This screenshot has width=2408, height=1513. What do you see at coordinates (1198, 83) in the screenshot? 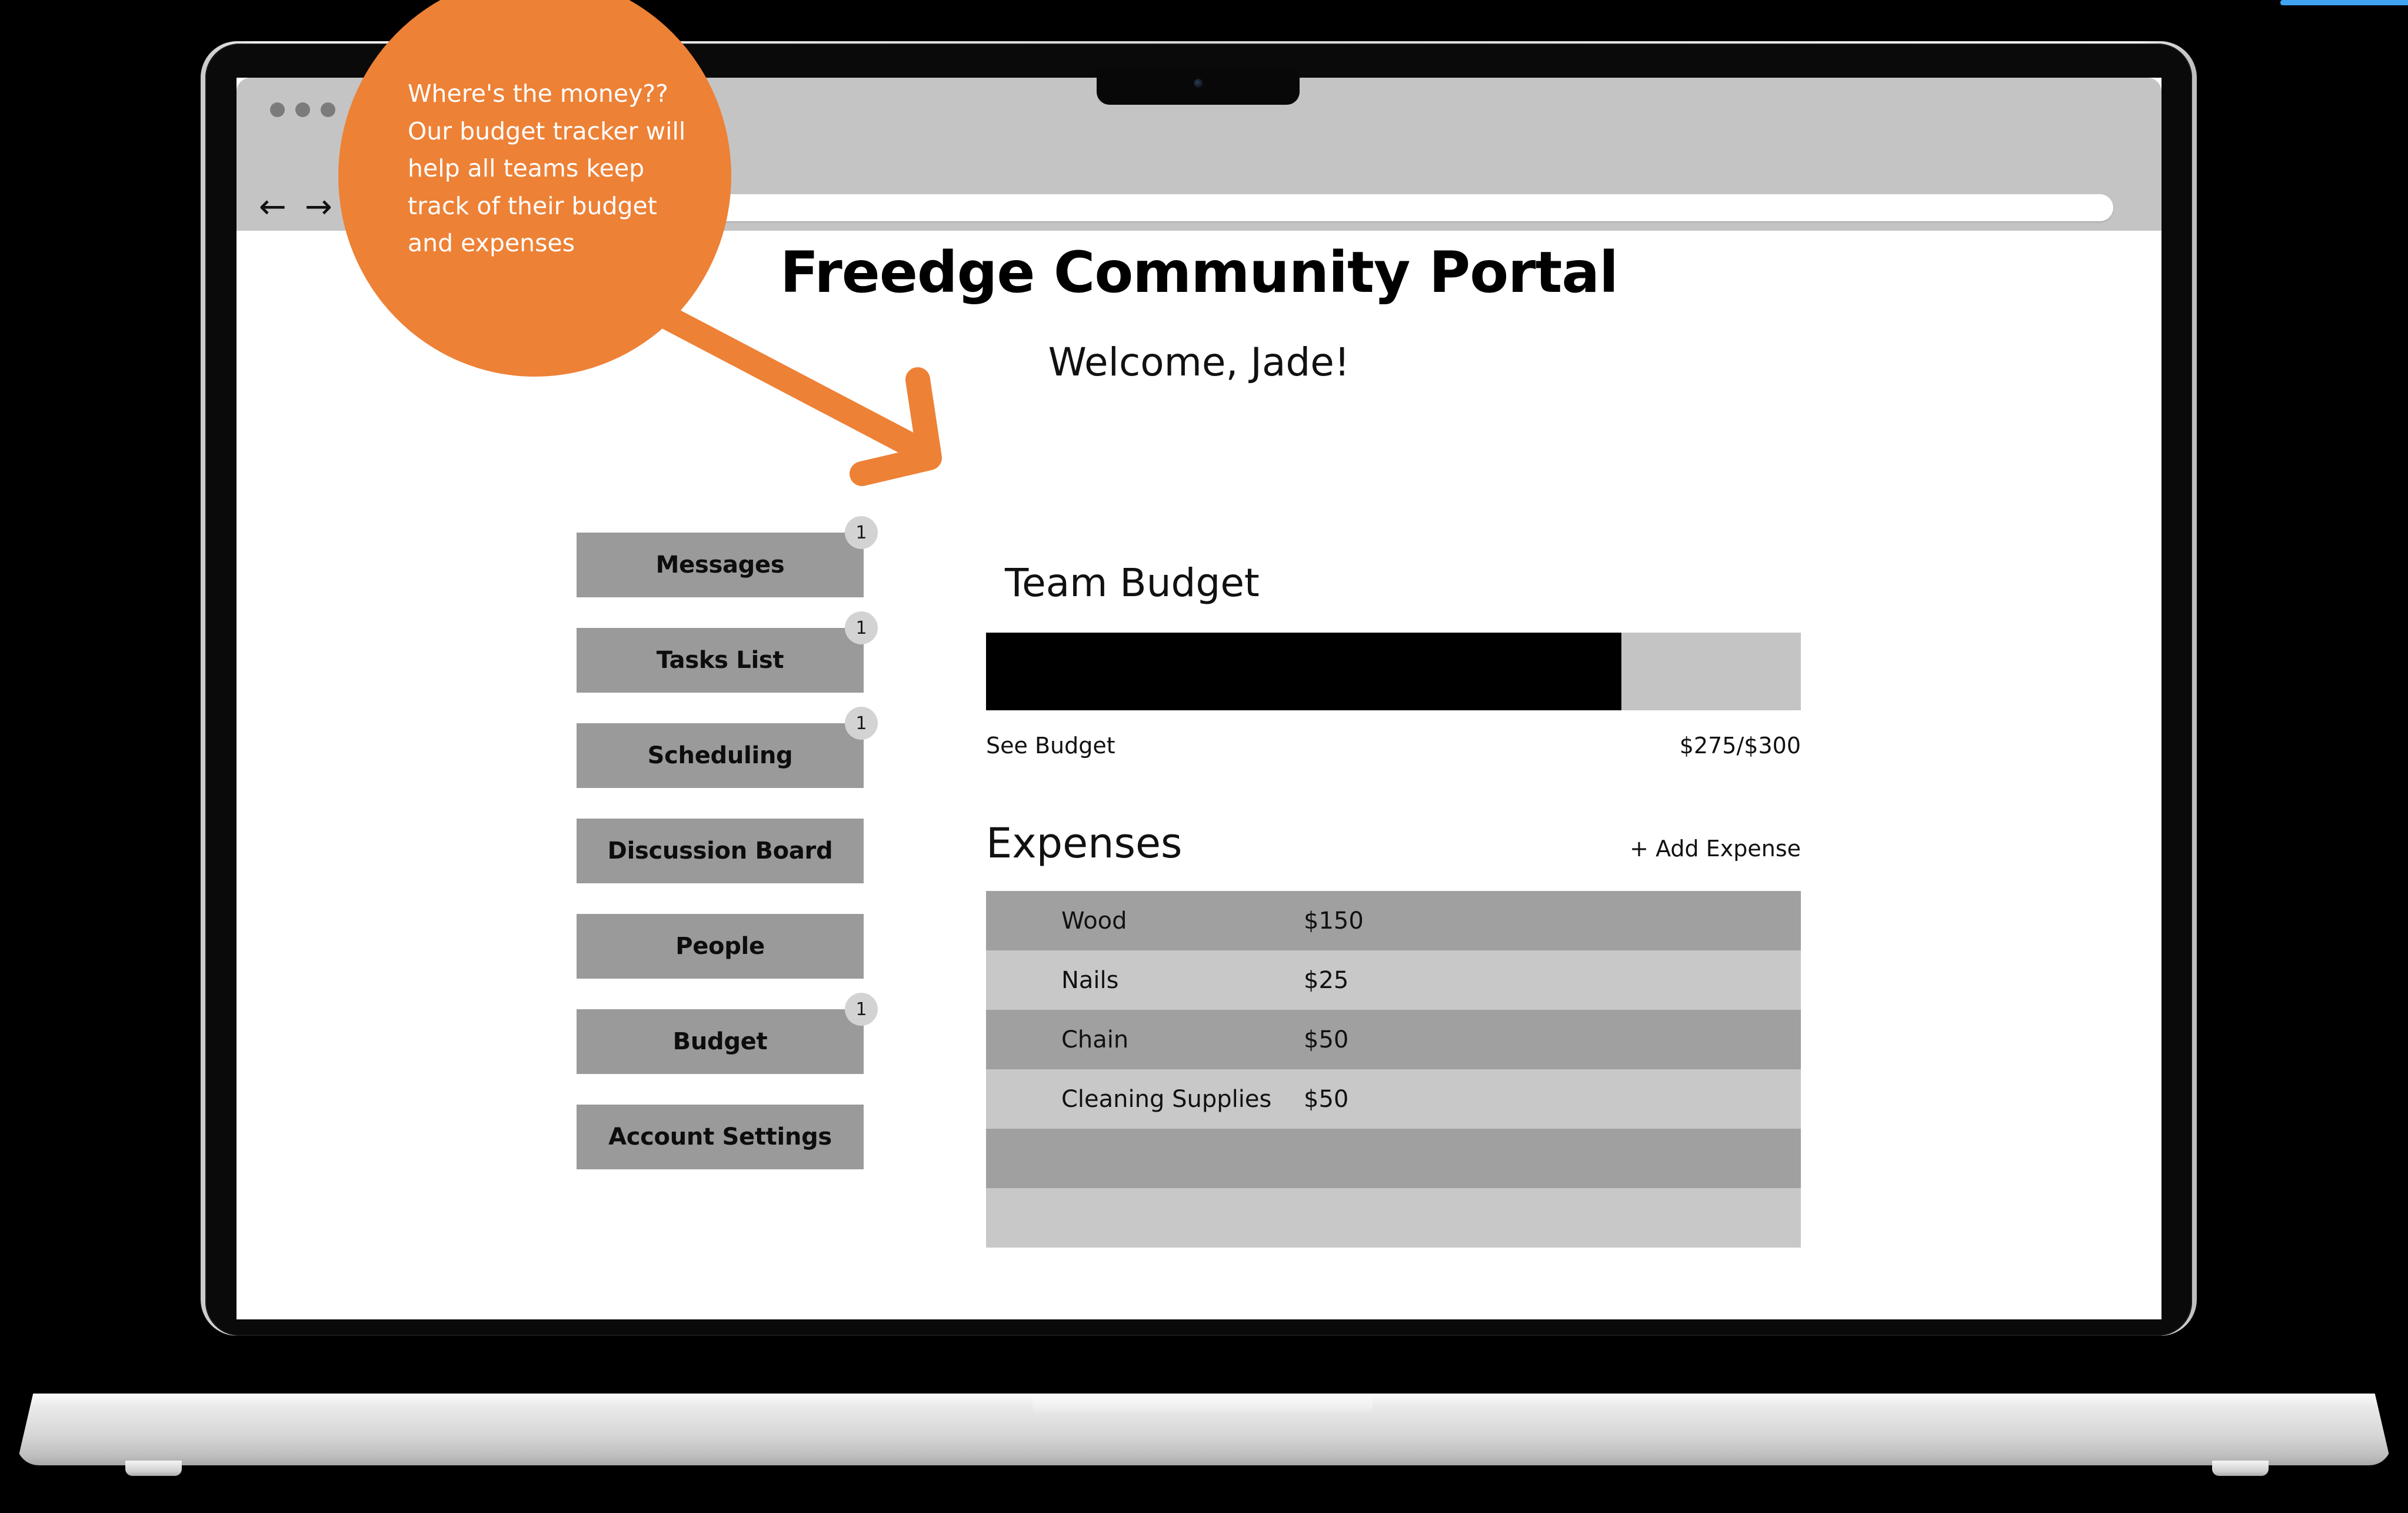
I see `camera-icon` at bounding box center [1198, 83].